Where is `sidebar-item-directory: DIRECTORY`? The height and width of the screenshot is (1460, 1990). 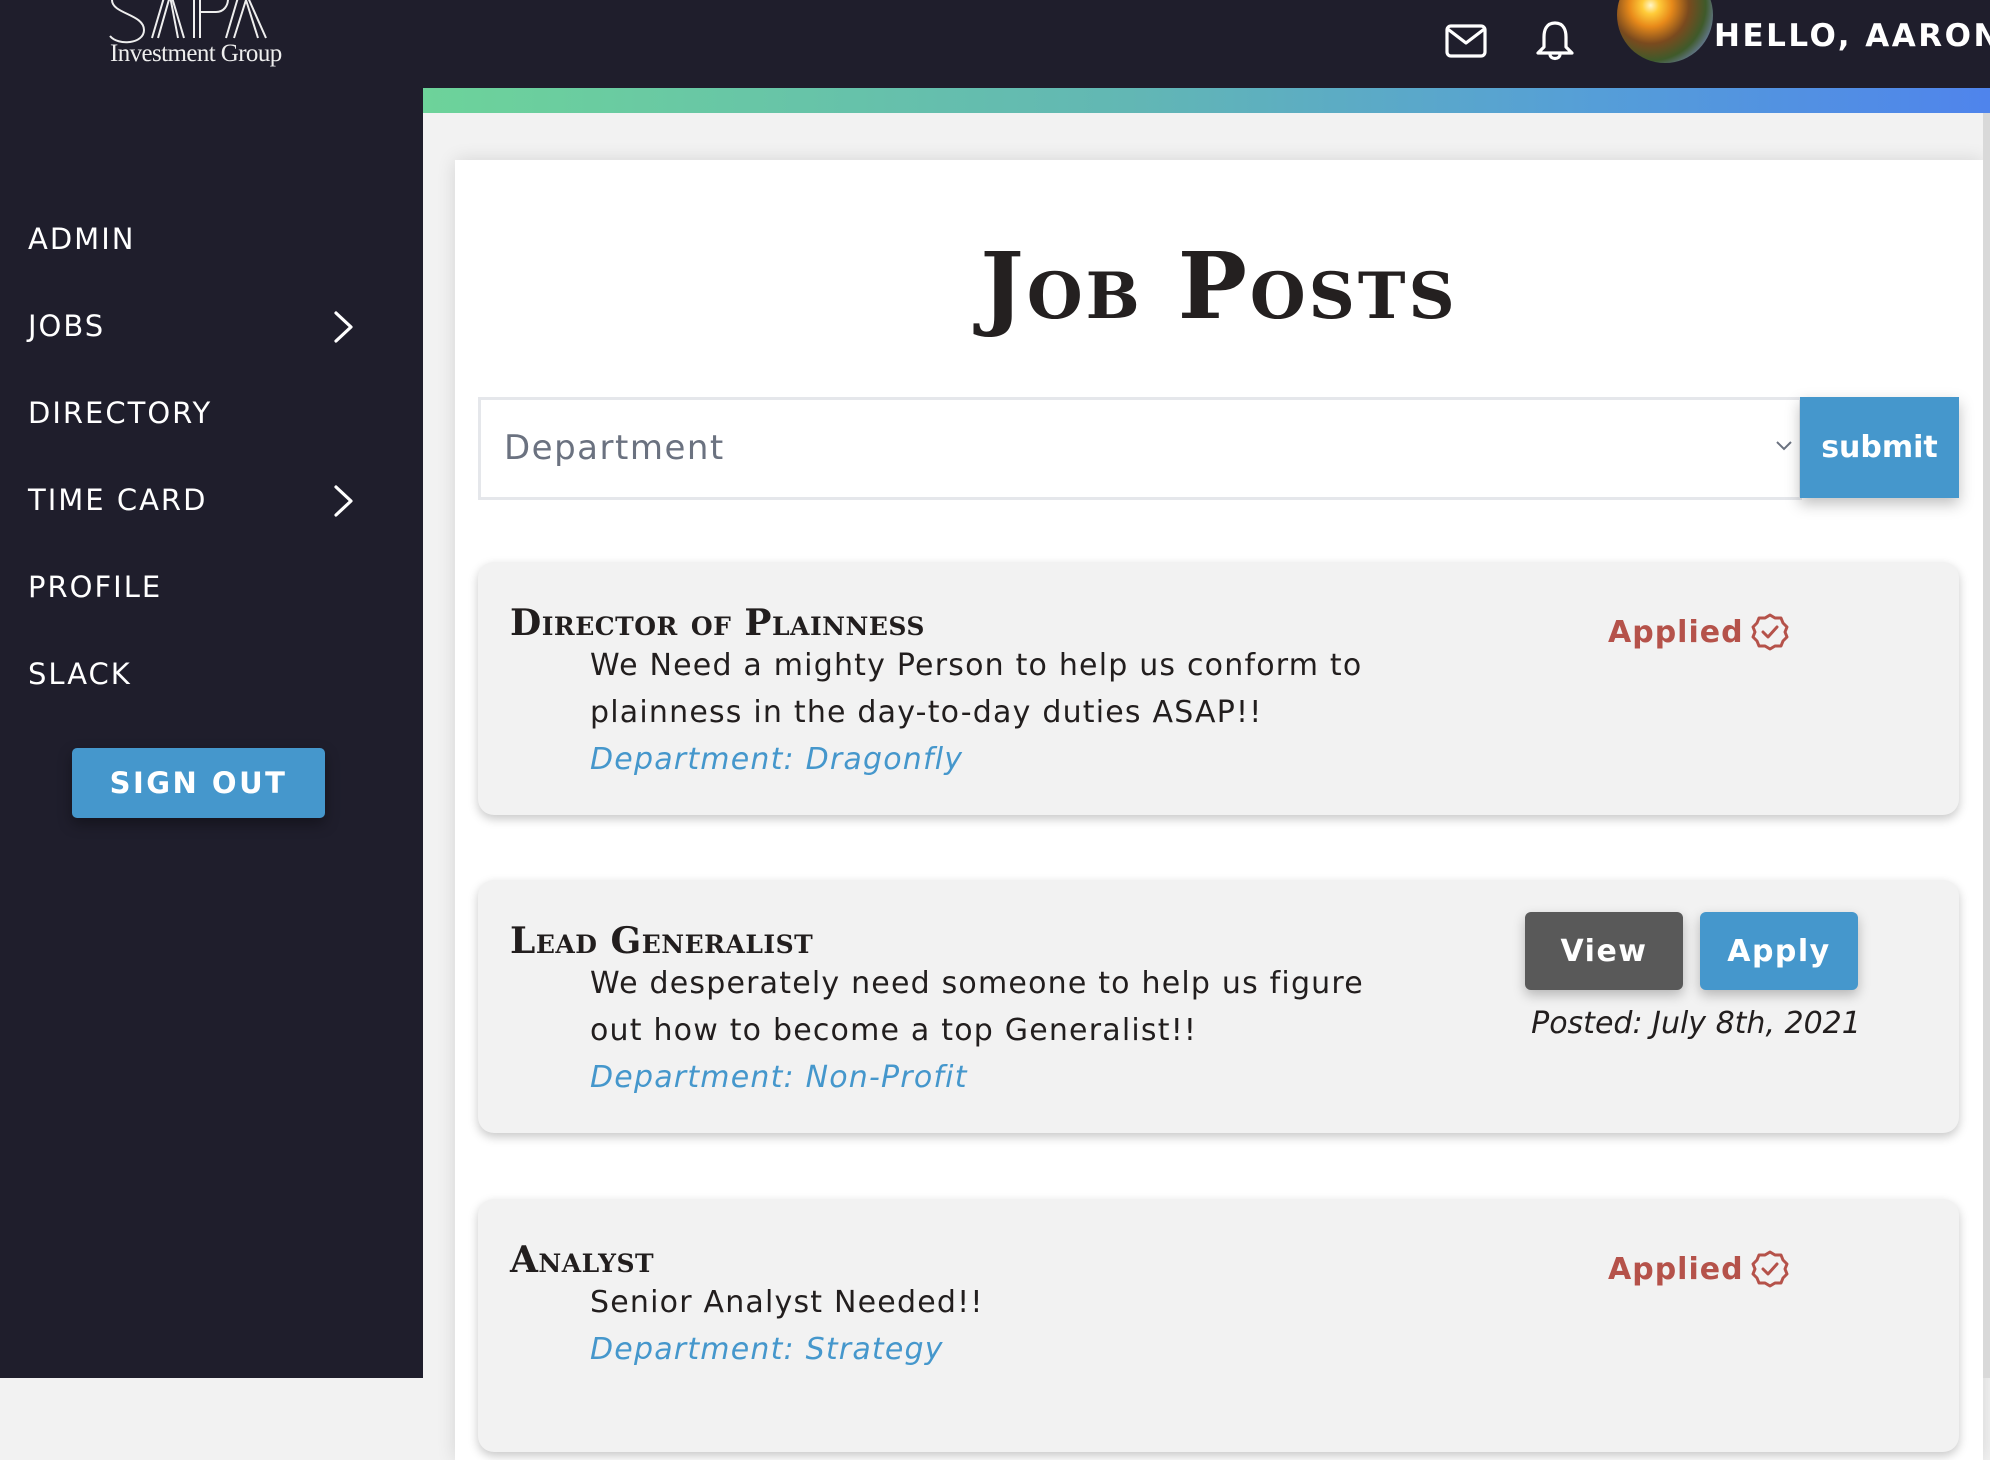
sidebar-item-directory: DIRECTORY is located at coordinates (211, 412).